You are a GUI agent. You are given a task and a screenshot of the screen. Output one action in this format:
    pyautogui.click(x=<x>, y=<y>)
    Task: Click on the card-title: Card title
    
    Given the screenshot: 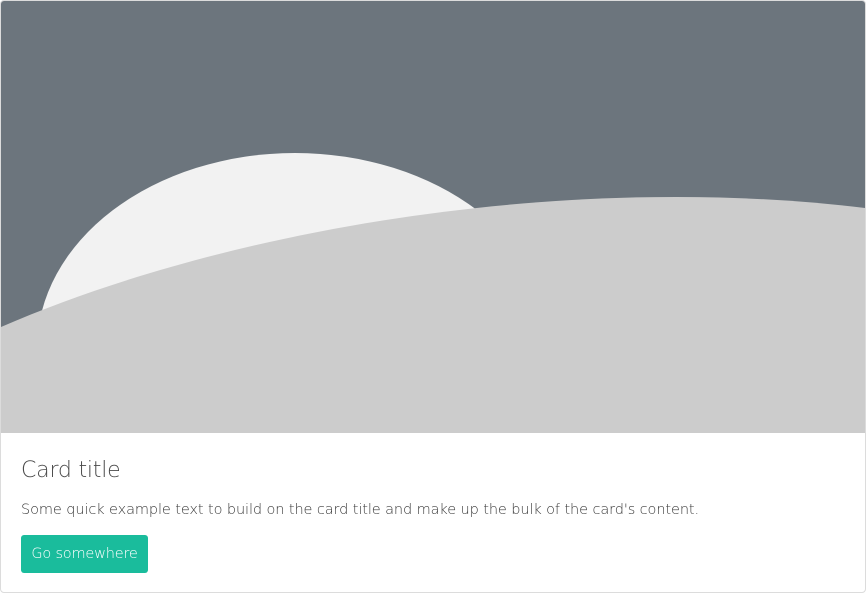 What is the action you would take?
    pyautogui.click(x=71, y=470)
    